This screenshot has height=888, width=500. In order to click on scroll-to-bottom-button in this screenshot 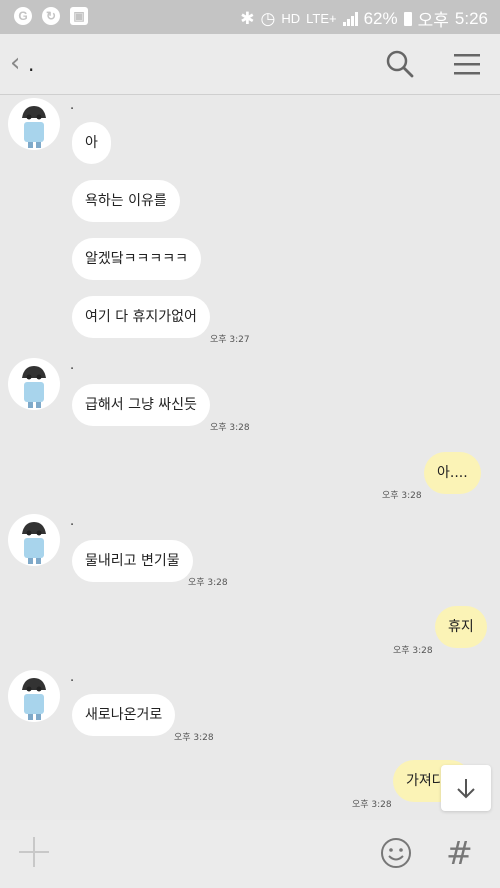, I will do `click(466, 788)`.